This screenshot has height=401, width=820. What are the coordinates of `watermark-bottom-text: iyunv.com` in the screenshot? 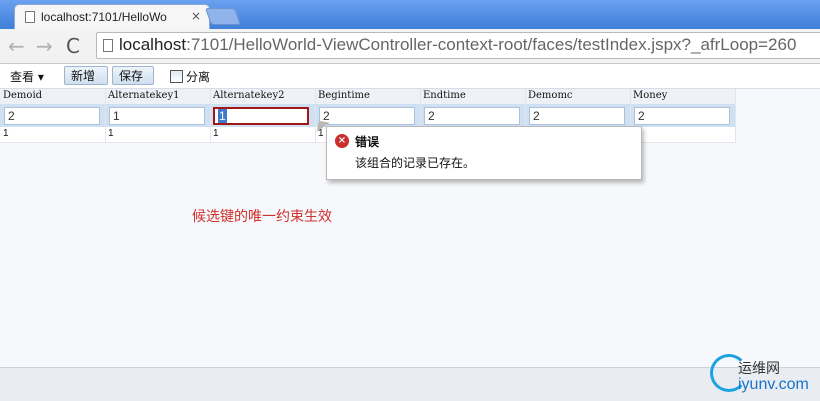 It's located at (773, 384).